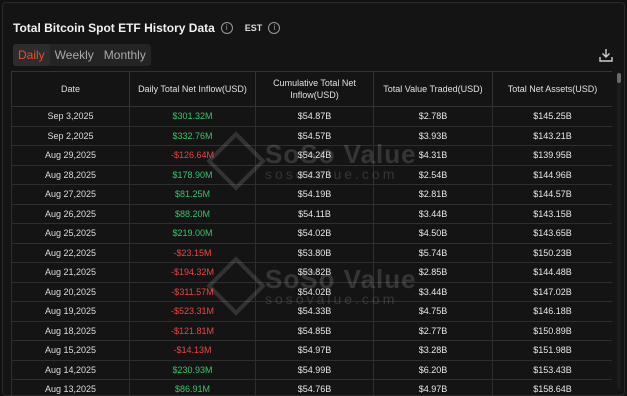  I want to click on daily-inflow-cell: -$23.15M, so click(192, 252).